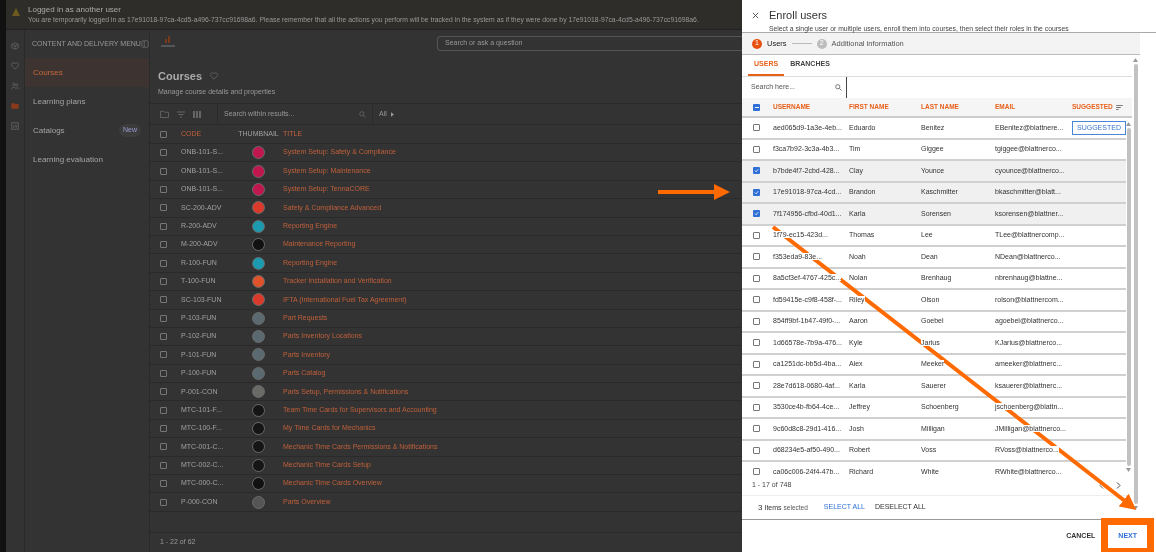  What do you see at coordinates (15, 46) in the screenshot?
I see `cube-icon` at bounding box center [15, 46].